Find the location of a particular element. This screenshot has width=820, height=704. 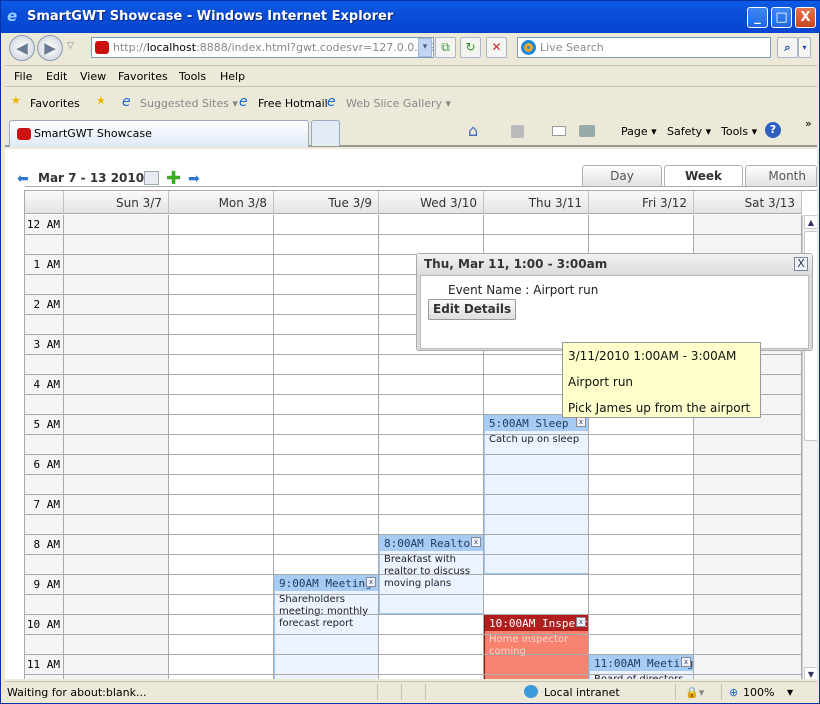

column-header-1: Mon 3/8 is located at coordinates (221, 202).